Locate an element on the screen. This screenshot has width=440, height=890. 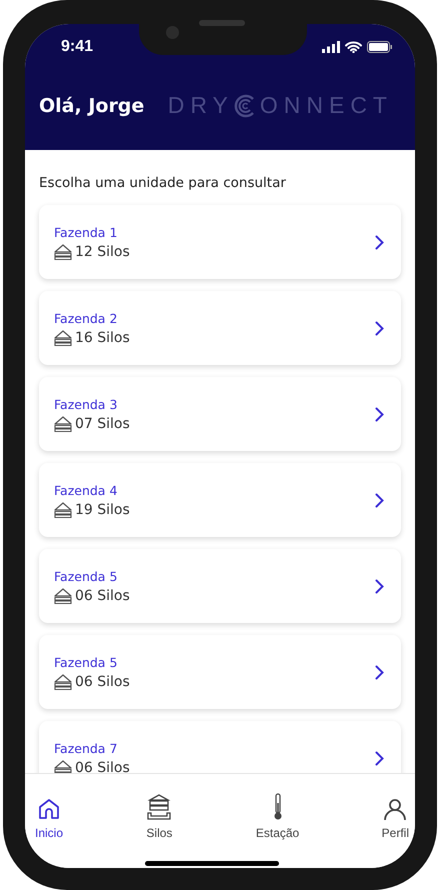
unit-name: Fazenda 1 is located at coordinates (86, 232).